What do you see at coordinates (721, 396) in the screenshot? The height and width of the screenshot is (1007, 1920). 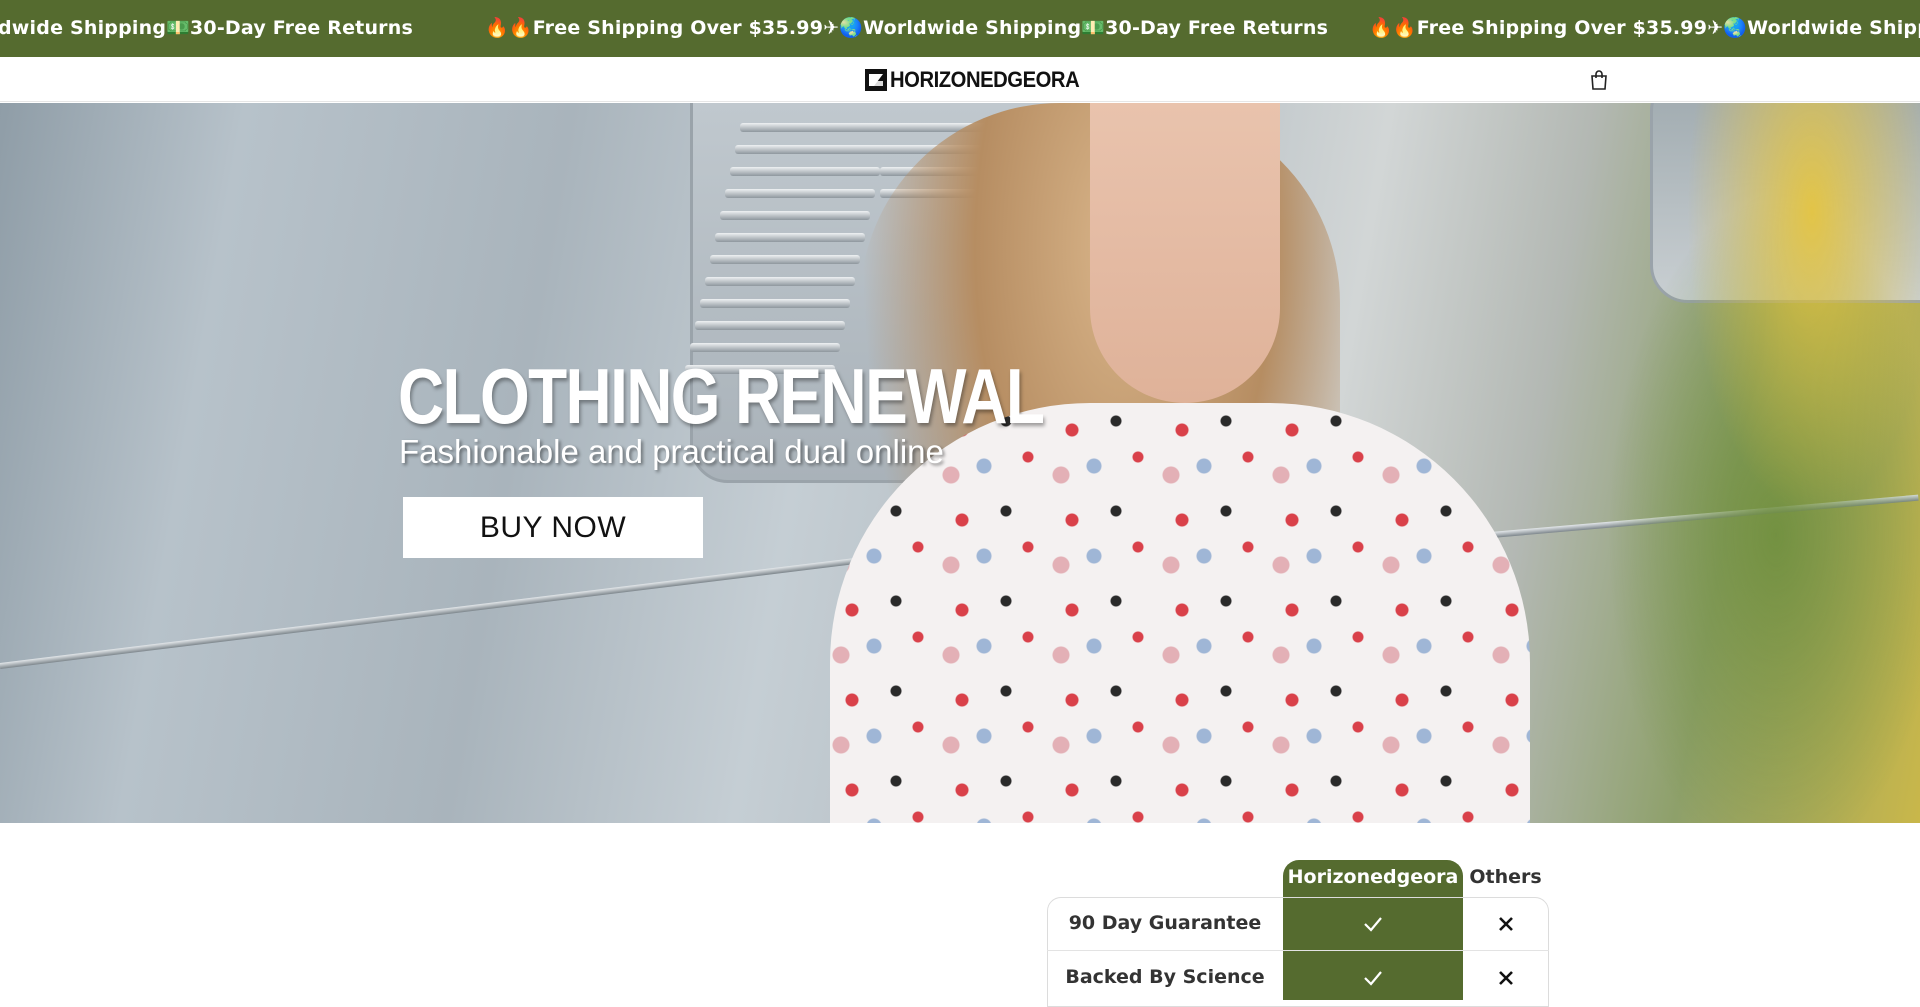 I see `hero-title: CLOTHING RENEWAL` at bounding box center [721, 396].